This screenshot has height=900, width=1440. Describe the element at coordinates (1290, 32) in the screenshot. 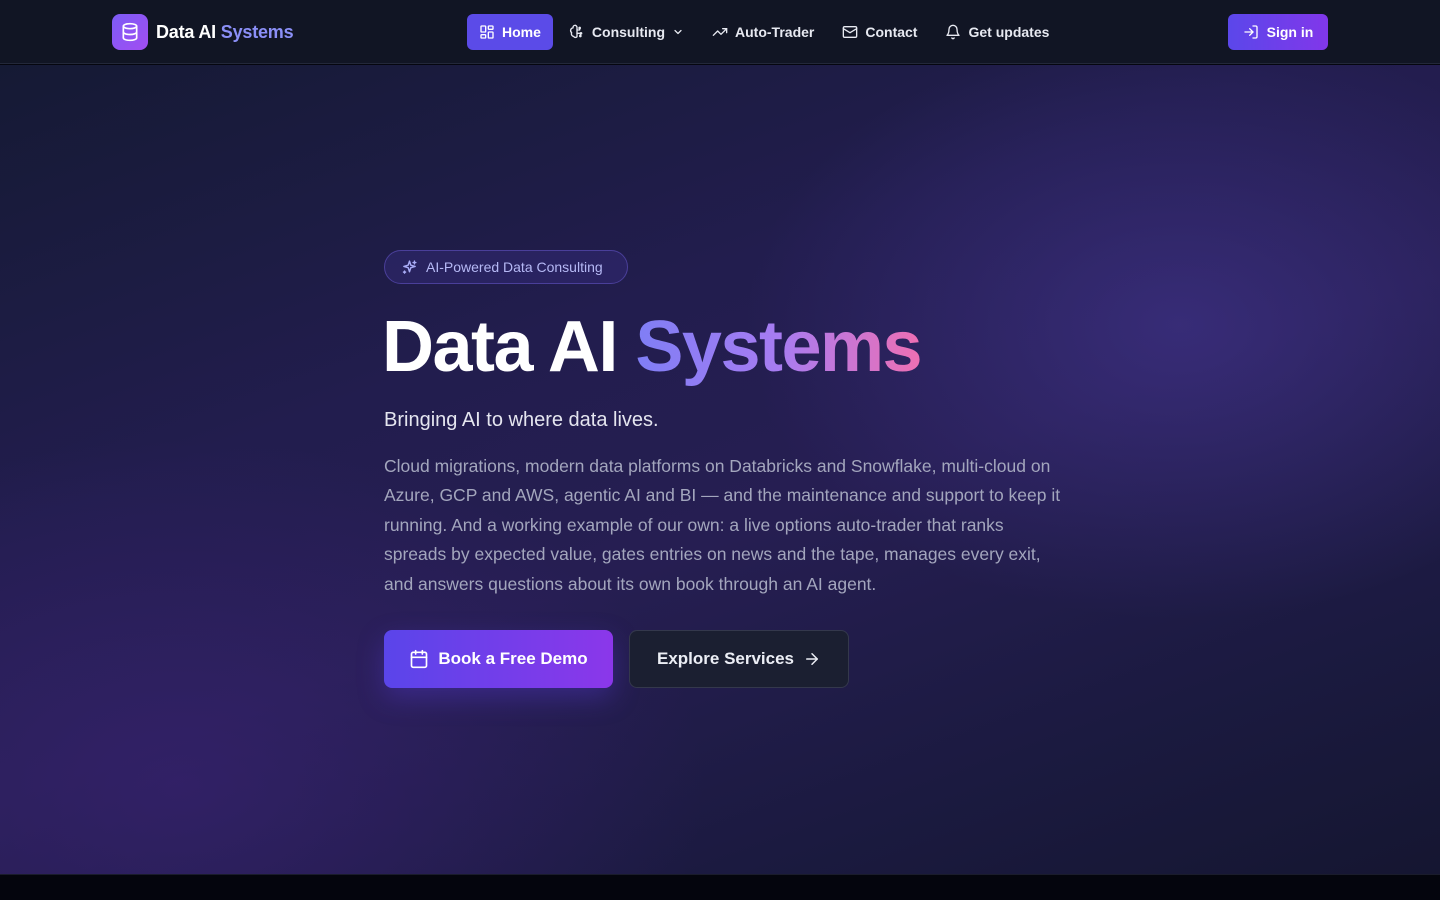

I see `sign-in-label: Sign in` at that location.